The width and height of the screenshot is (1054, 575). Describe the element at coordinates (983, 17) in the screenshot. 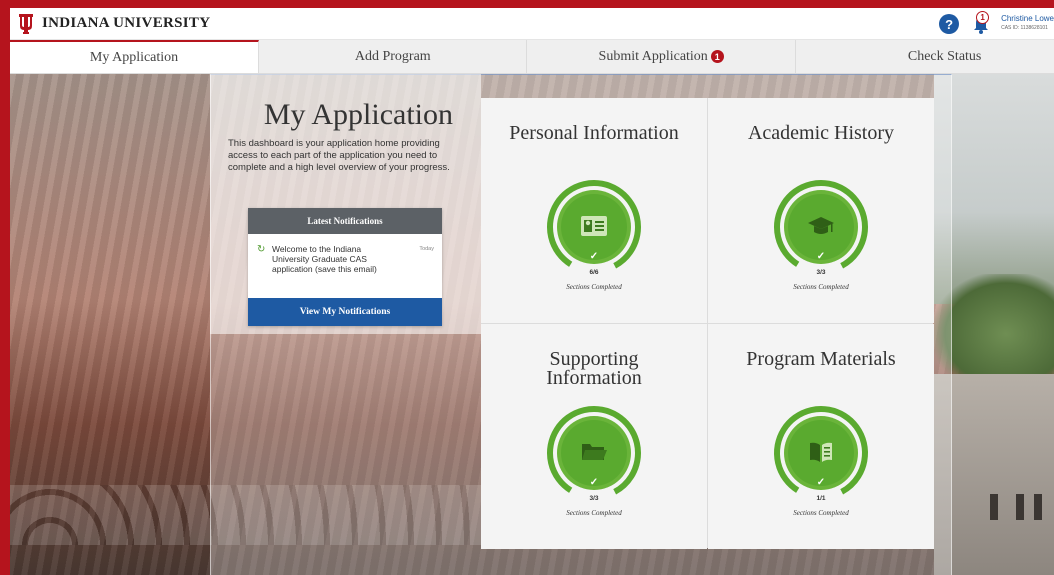

I see `notification-count-badge: 1` at that location.